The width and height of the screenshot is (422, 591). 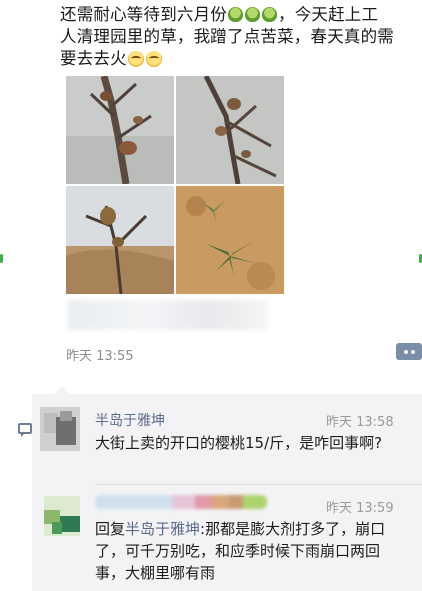 I want to click on divider, so click(x=258, y=484).